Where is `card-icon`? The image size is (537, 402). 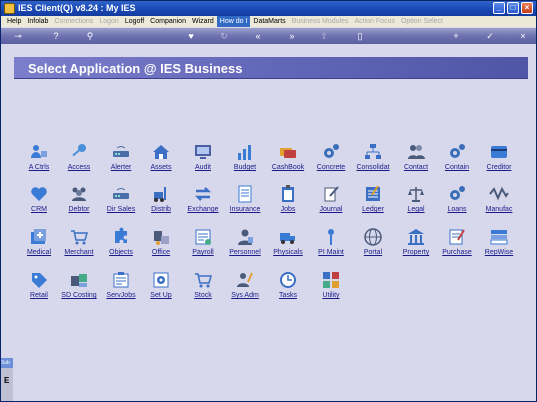
card-icon is located at coordinates (499, 152).